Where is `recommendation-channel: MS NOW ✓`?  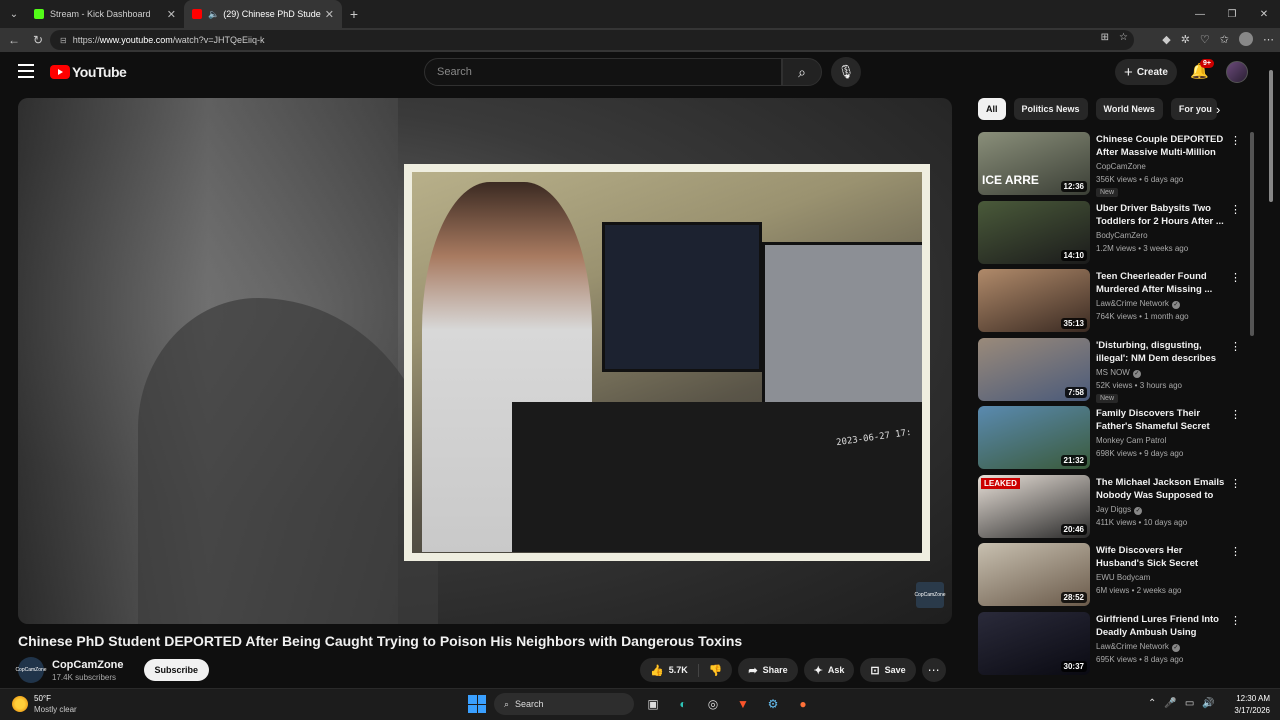 recommendation-channel: MS NOW ✓ is located at coordinates (1118, 373).